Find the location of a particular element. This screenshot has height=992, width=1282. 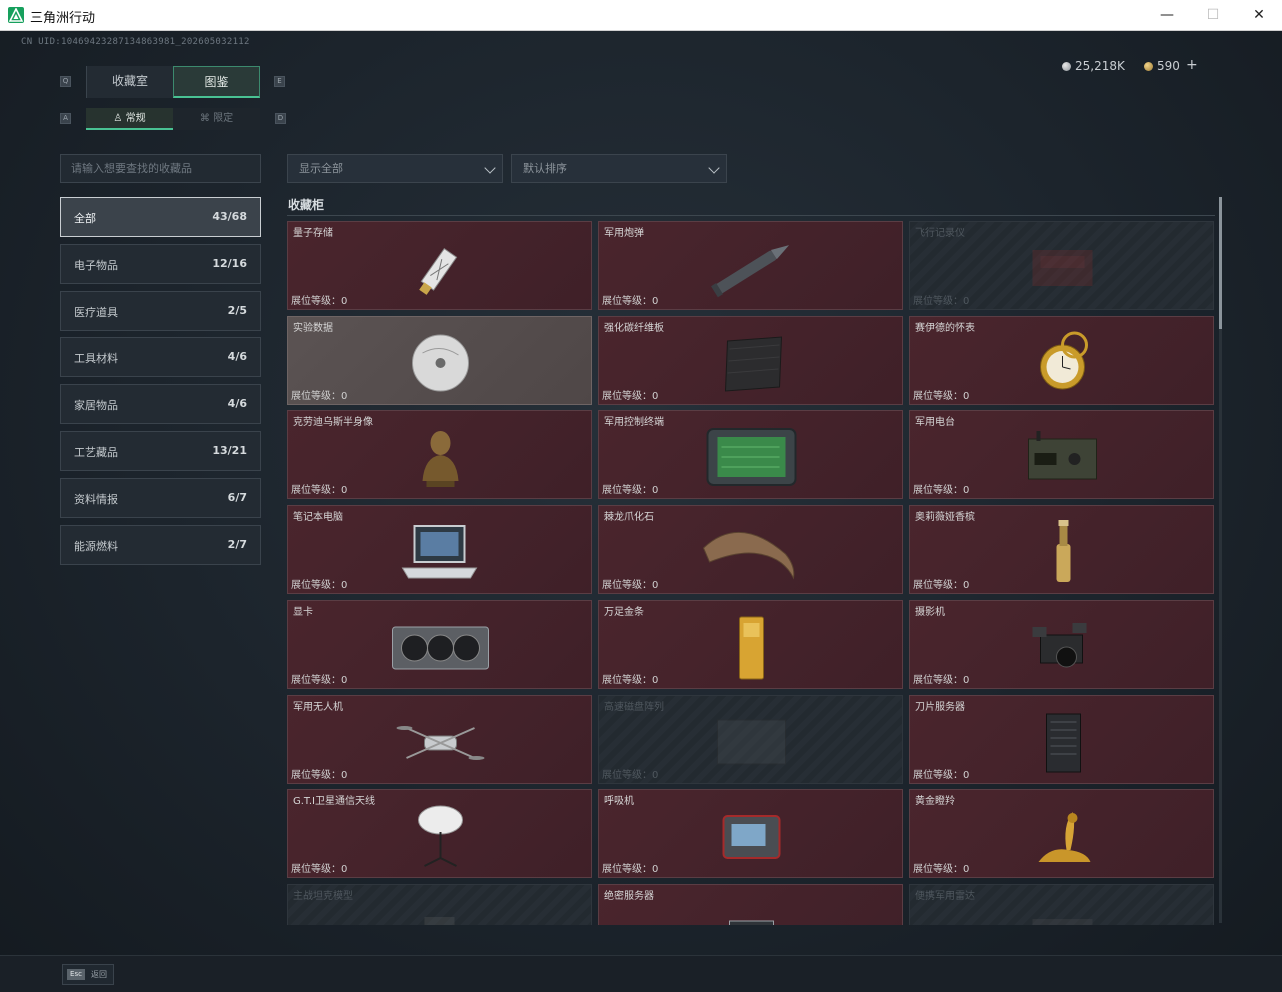

card-name: 飞行记录仪 is located at coordinates (940, 233).